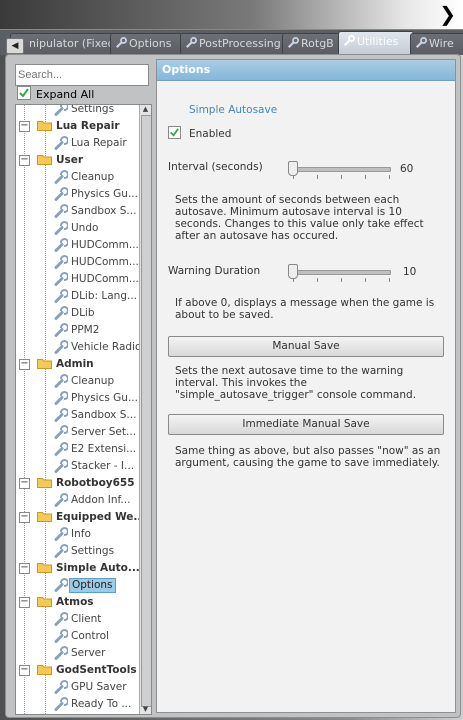 This screenshot has width=463, height=720. I want to click on tree-item: Options, so click(77, 585).